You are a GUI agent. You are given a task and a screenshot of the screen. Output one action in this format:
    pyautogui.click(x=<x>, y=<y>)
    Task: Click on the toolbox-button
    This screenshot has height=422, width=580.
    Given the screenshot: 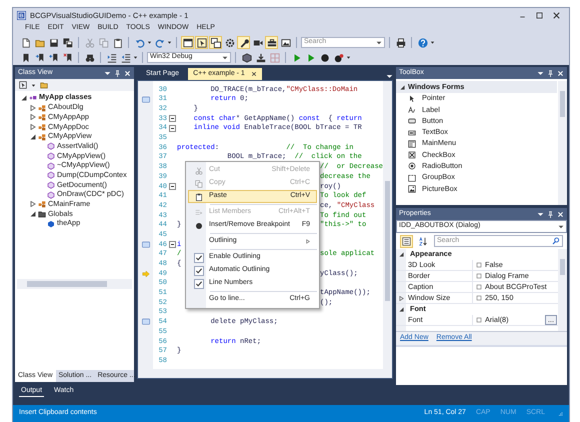 What is the action you would take?
    pyautogui.click(x=271, y=42)
    